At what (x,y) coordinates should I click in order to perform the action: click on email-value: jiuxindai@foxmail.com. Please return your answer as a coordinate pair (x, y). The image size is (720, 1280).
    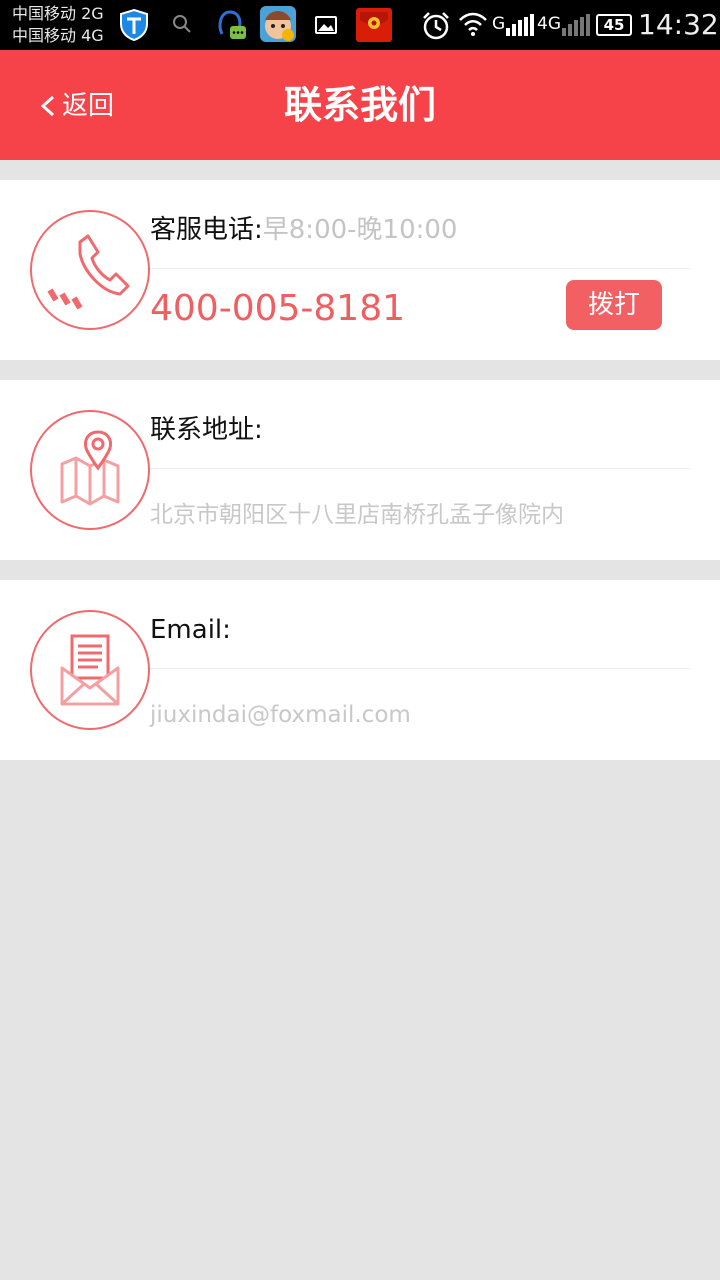
    Looking at the image, I should click on (280, 715).